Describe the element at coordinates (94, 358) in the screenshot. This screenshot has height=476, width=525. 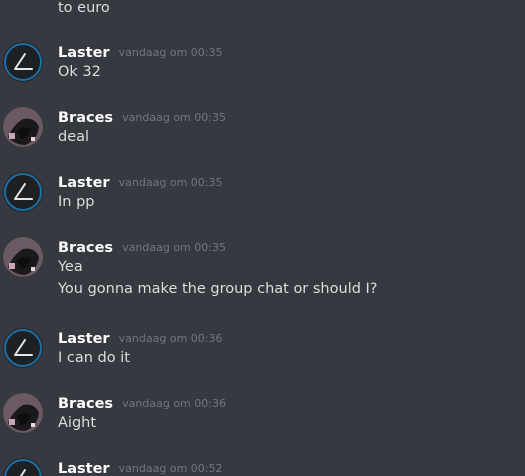
I see `message-text: I can do it` at that location.